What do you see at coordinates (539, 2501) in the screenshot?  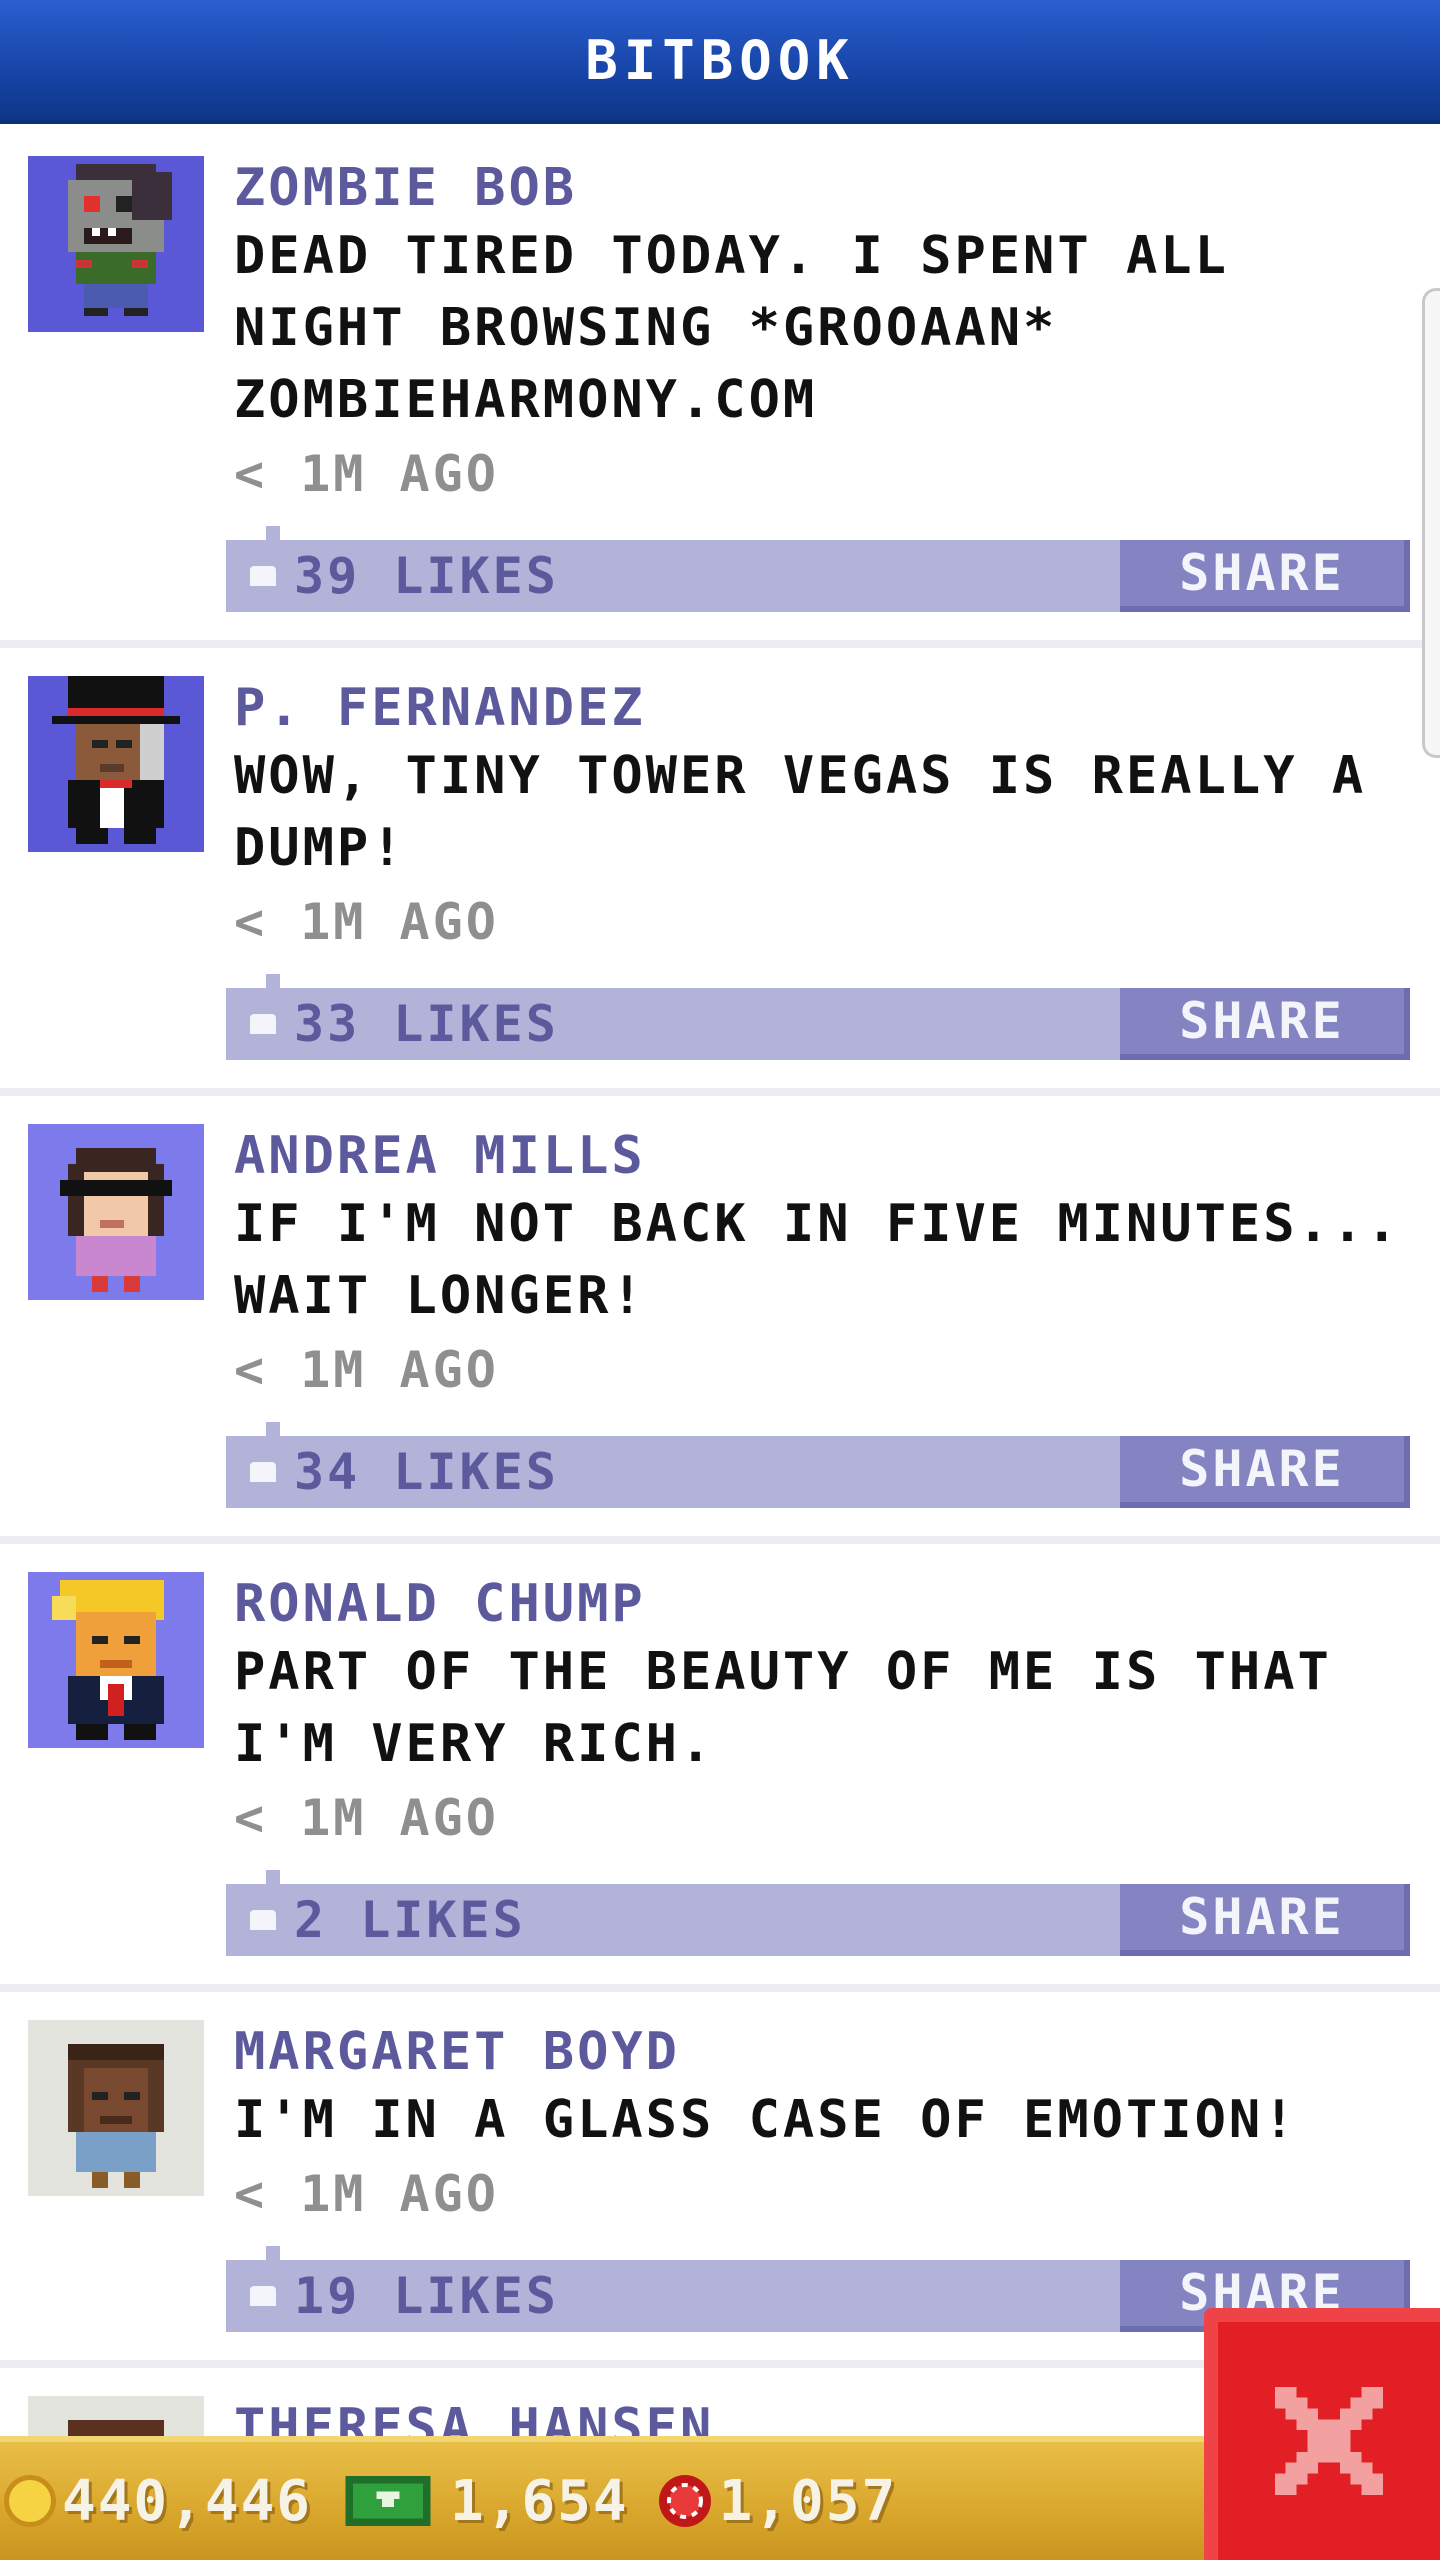 I see `bux-value: 1,654` at bounding box center [539, 2501].